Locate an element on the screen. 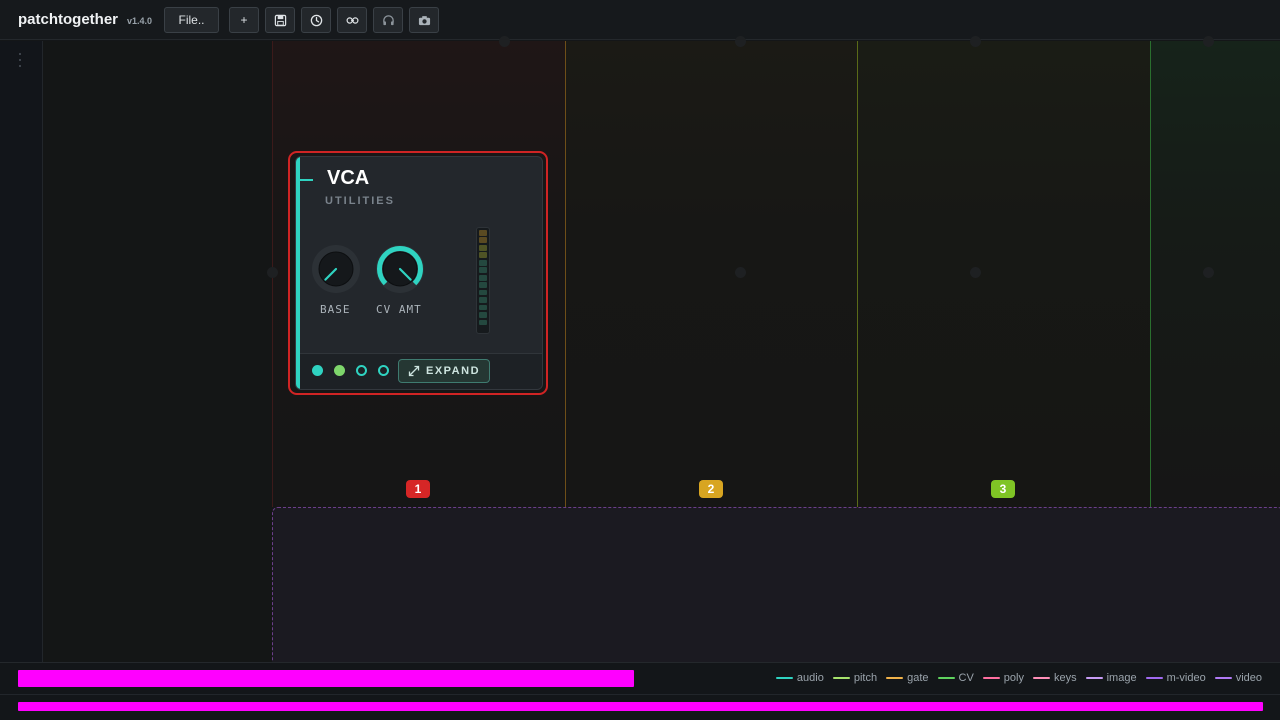 This screenshot has width=1280, height=720. drag-handle-icon is located at coordinates (20, 62).